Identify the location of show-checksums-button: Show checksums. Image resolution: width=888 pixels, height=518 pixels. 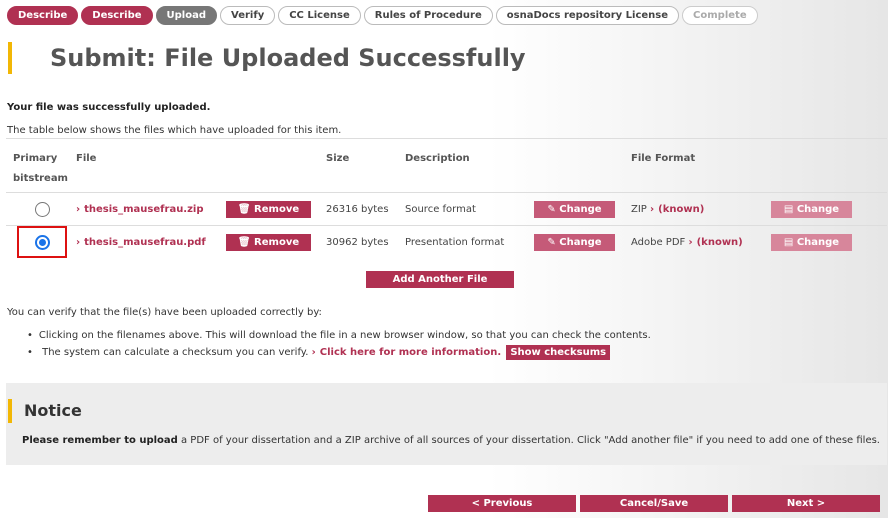
(558, 352).